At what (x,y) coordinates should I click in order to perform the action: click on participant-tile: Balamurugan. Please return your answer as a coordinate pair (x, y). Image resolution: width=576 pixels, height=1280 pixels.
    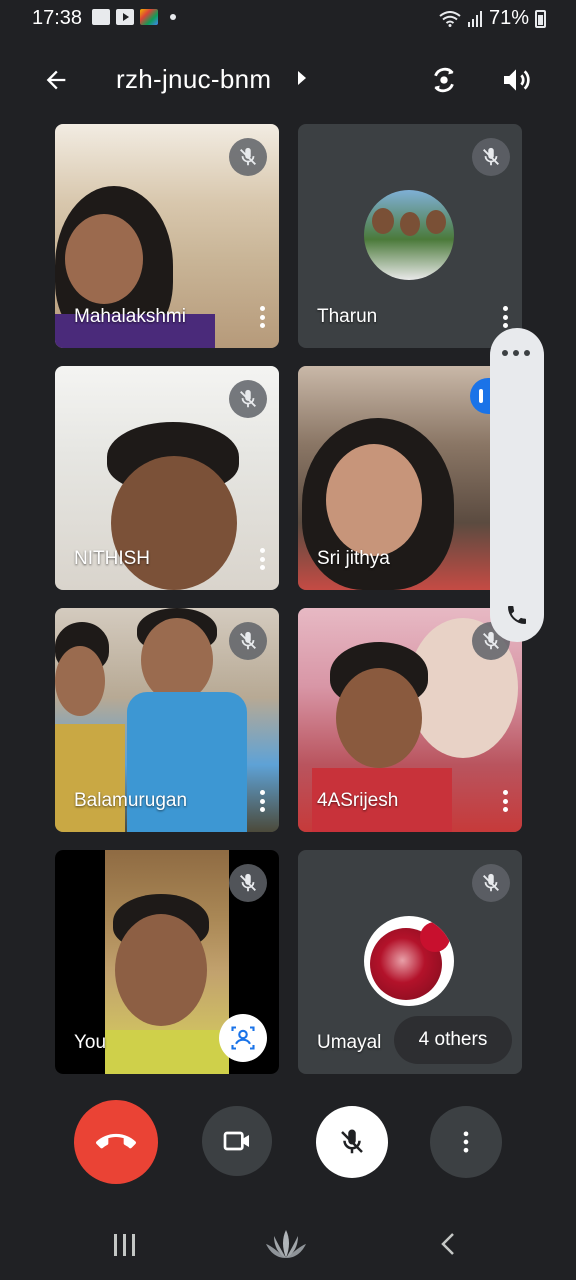
    Looking at the image, I should click on (167, 720).